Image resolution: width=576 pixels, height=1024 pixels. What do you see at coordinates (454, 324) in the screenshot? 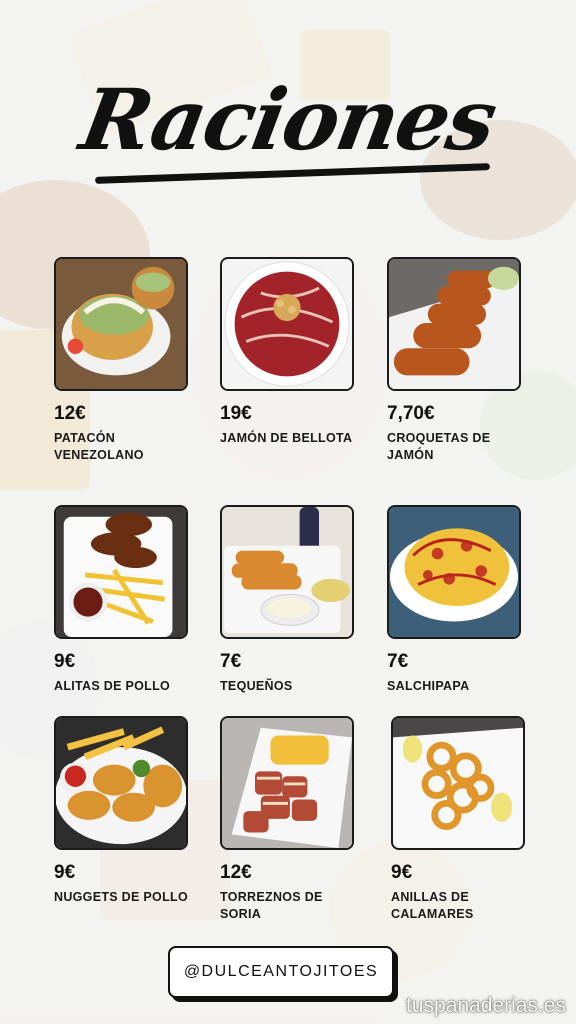
I see `croquettes-plate-photo` at bounding box center [454, 324].